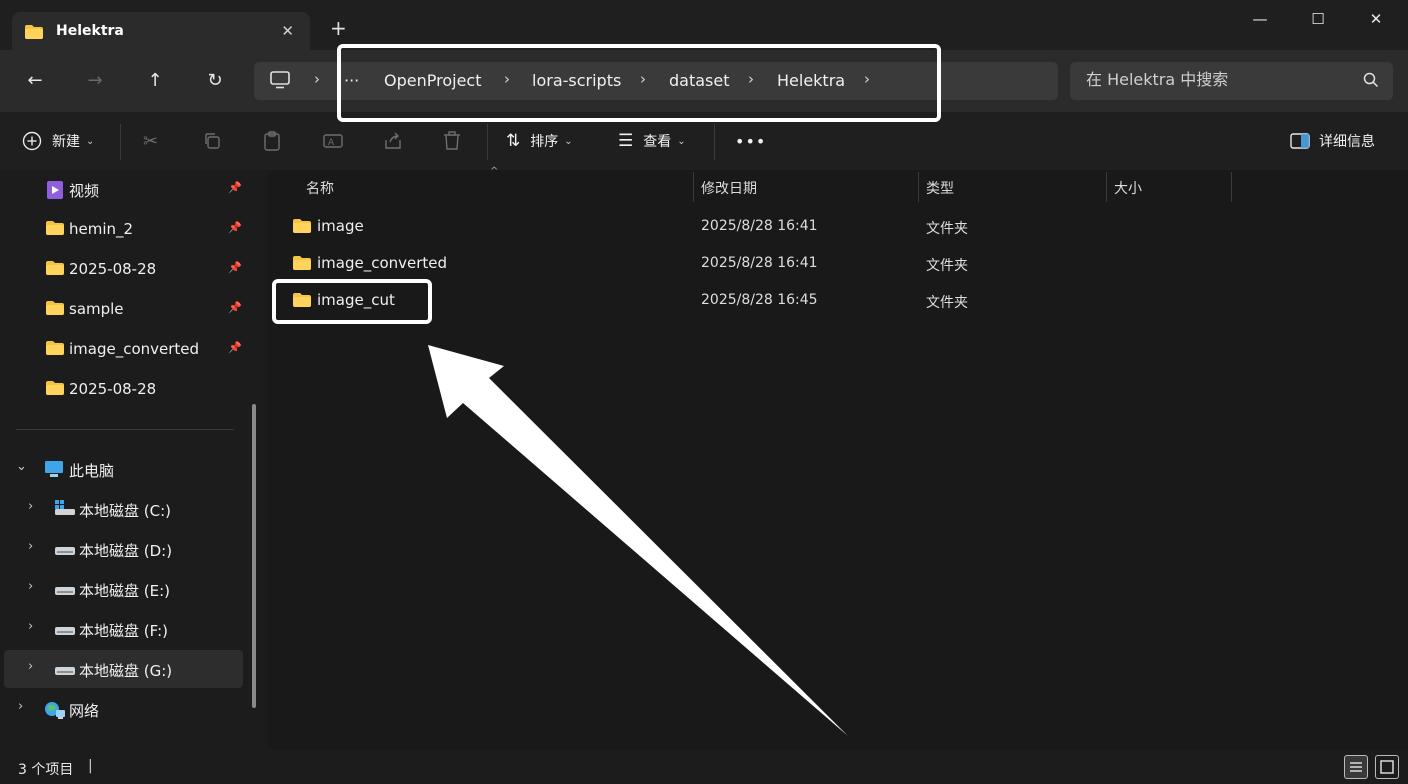 The height and width of the screenshot is (784, 1408). What do you see at coordinates (759, 226) in the screenshot?
I see `file-date: 2025/8/28 16:41` at bounding box center [759, 226].